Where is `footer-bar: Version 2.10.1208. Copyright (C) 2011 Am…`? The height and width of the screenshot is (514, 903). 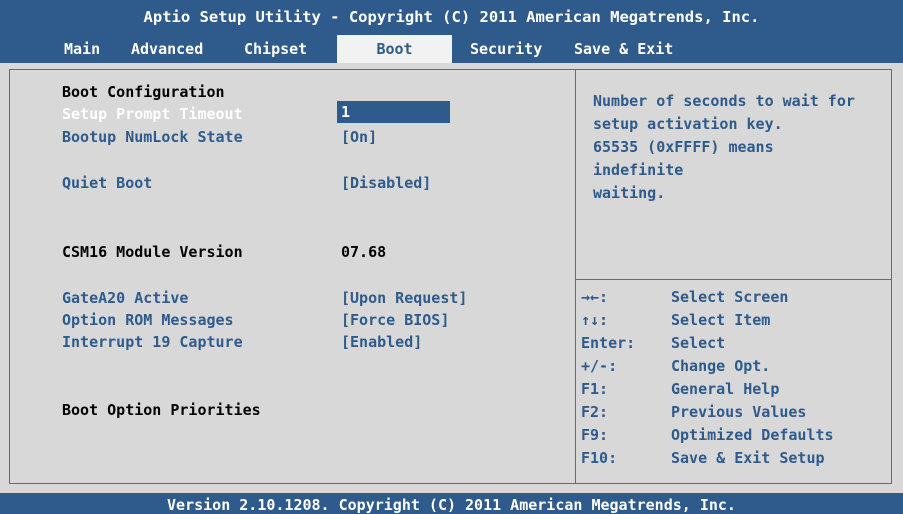
footer-bar: Version 2.10.1208. Copyright (C) 2011 Am… is located at coordinates (451, 503).